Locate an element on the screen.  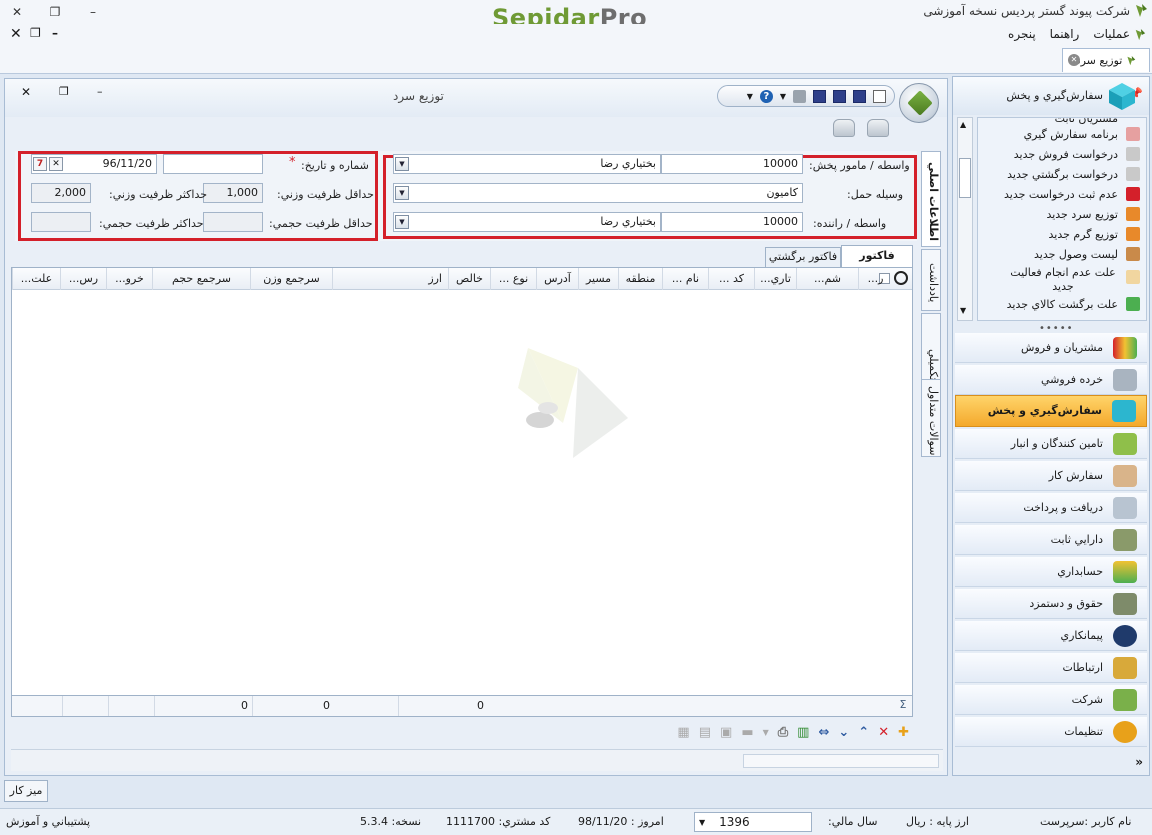
preview-icon: ▤ is located at coordinates (705, 732).